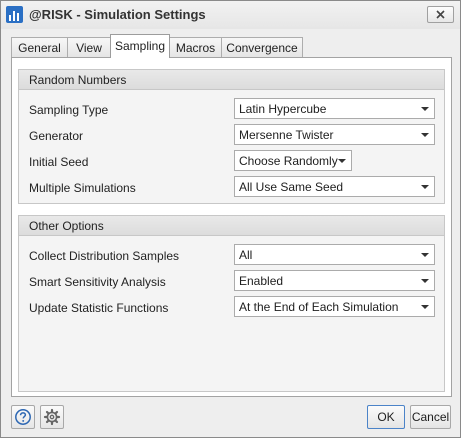  I want to click on window-title: @RISK - Simulation Settings, so click(117, 14).